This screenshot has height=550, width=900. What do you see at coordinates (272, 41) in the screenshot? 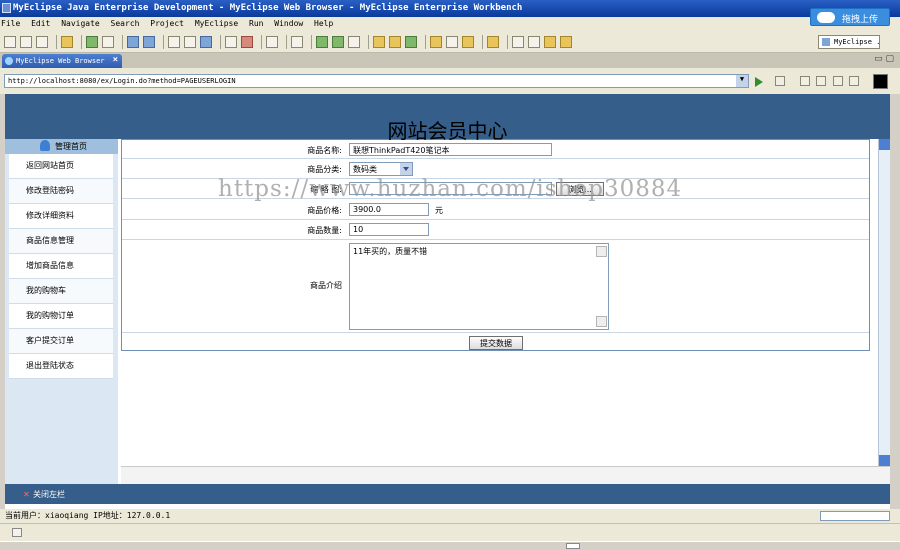
I see `console-icon` at bounding box center [272, 41].